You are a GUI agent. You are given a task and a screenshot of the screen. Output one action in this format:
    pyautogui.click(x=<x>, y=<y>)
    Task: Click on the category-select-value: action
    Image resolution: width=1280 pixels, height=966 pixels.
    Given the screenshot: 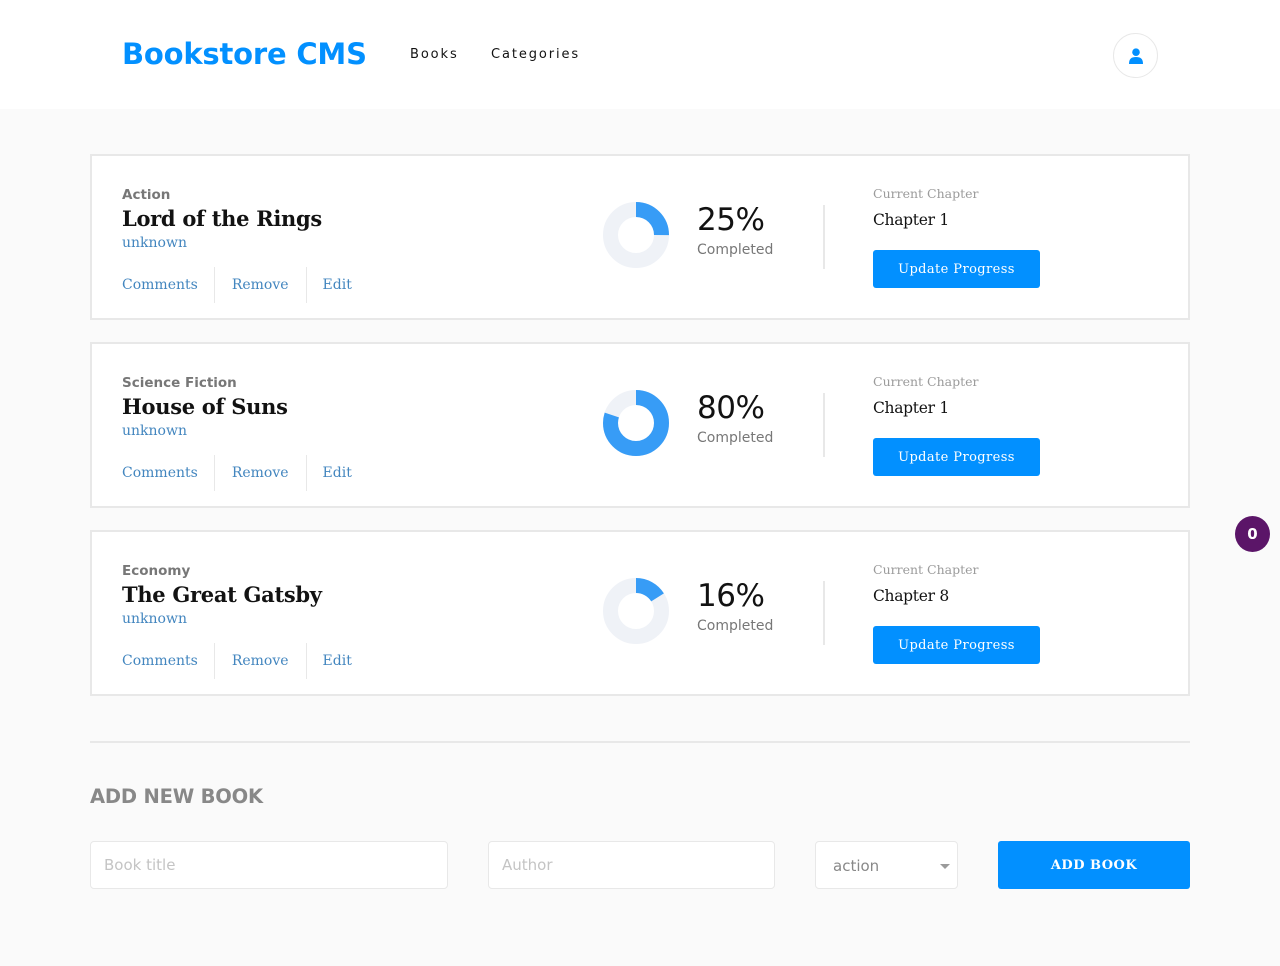 What is the action you would take?
    pyautogui.click(x=856, y=866)
    